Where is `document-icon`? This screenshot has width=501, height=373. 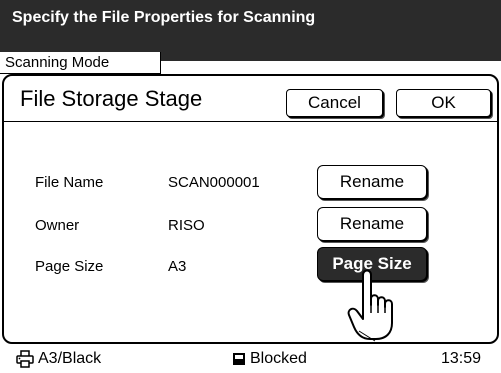 document-icon is located at coordinates (239, 359).